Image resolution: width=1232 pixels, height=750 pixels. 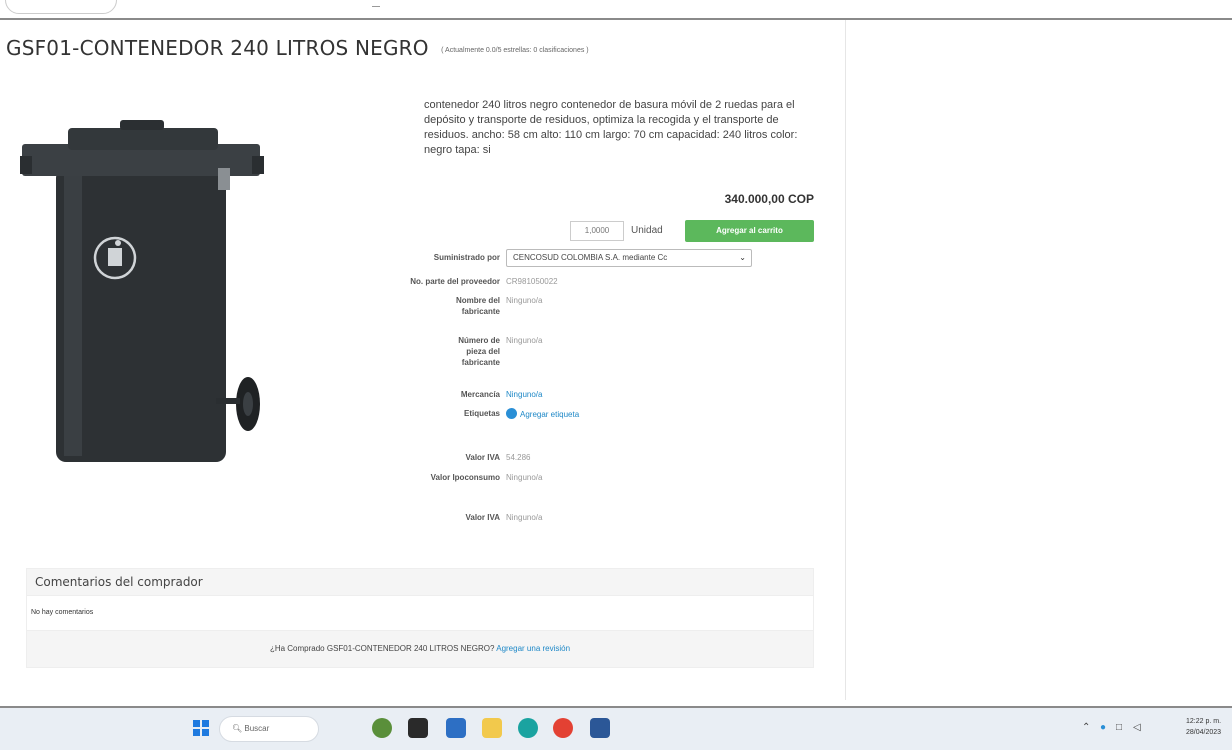 What do you see at coordinates (1204, 732) in the screenshot?
I see `clock-date: 28/04/2023` at bounding box center [1204, 732].